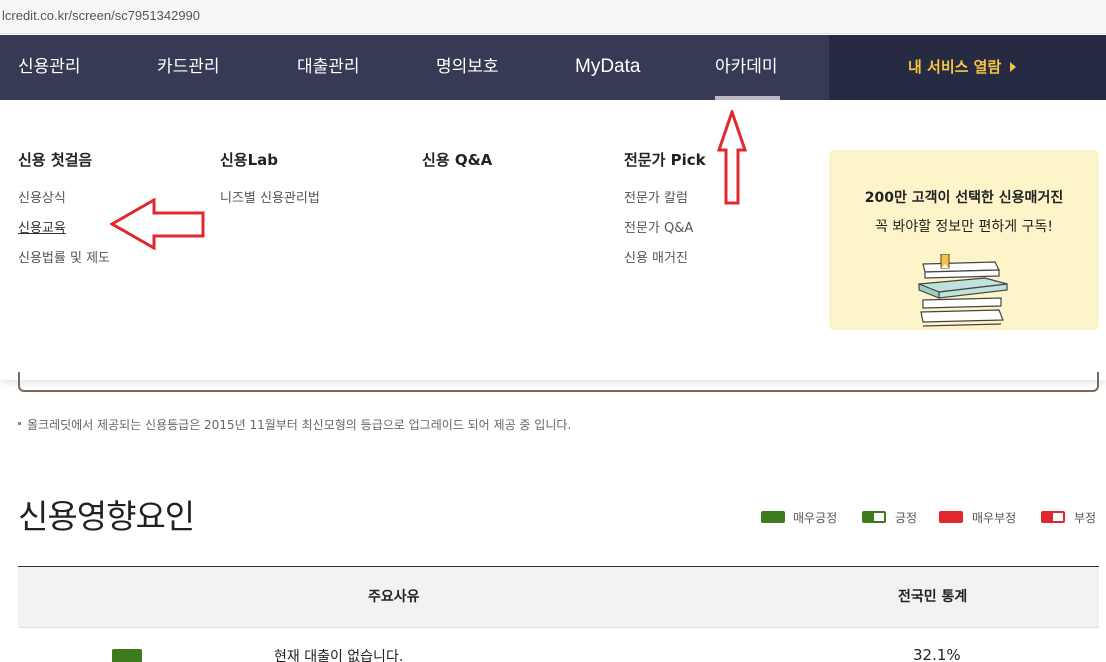 This screenshot has width=1106, height=662. I want to click on content-frame-edge, so click(558, 382).